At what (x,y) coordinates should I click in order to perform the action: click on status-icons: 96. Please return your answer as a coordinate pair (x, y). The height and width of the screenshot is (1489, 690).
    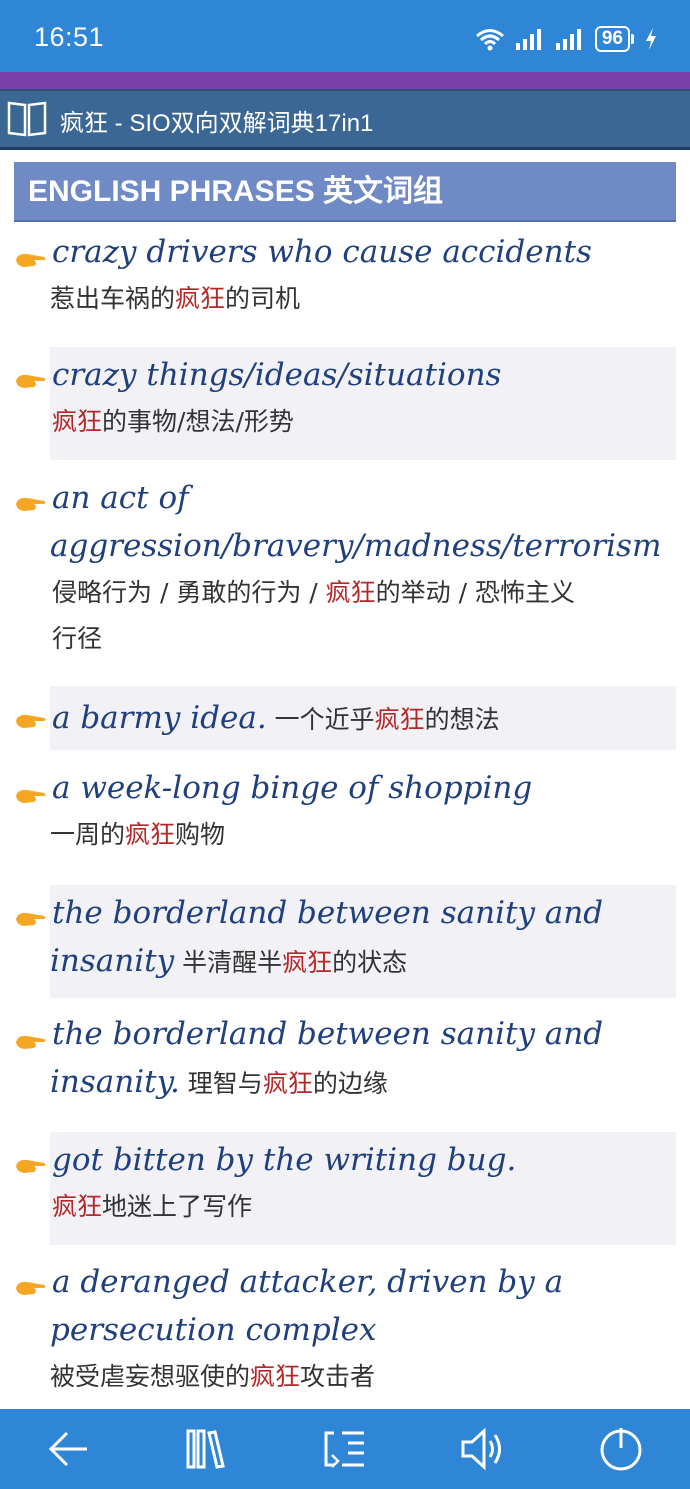
    Looking at the image, I should click on (566, 39).